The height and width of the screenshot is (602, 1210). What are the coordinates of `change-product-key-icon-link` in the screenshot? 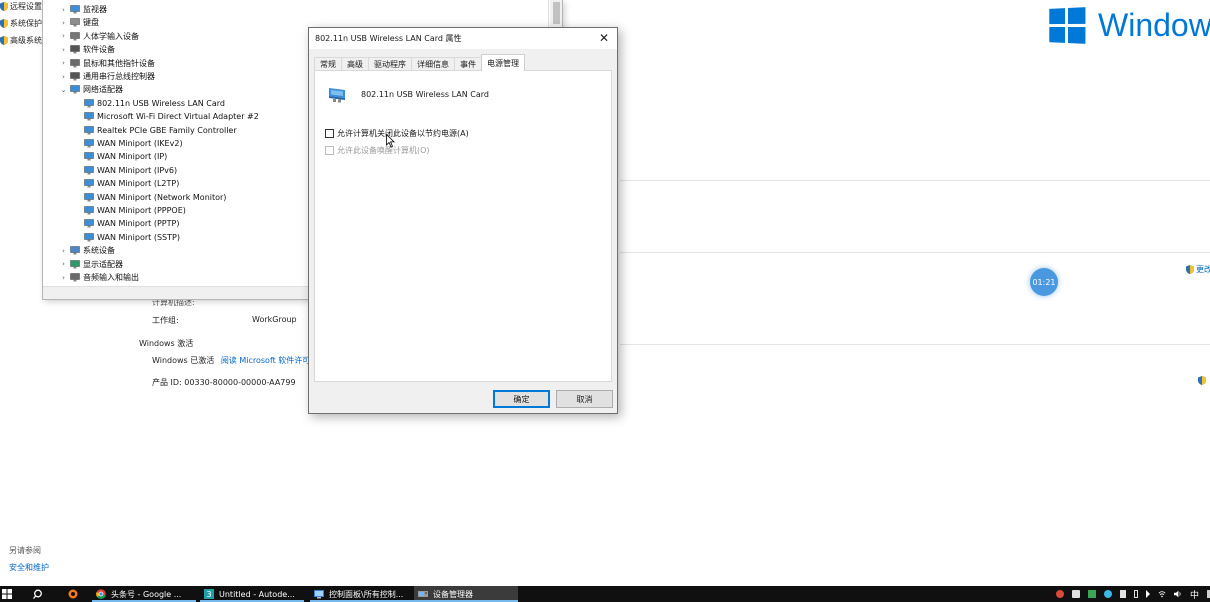 It's located at (1203, 380).